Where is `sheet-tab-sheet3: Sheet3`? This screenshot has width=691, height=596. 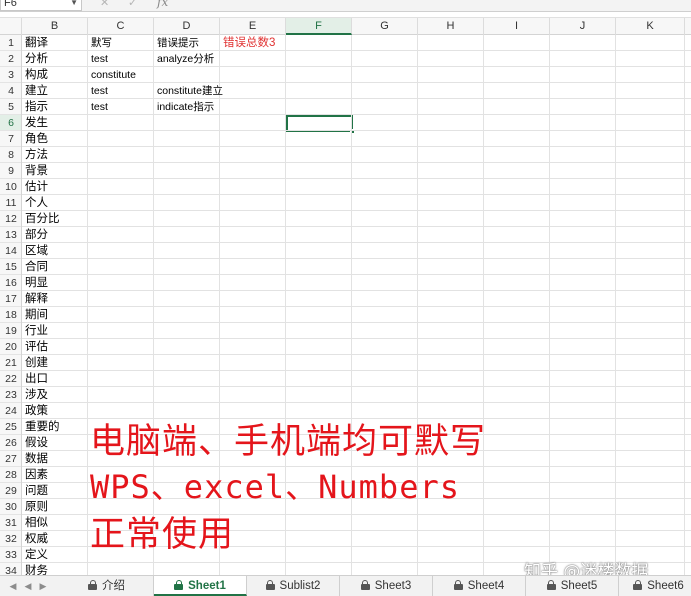
sheet-tab-sheet3: Sheet3 is located at coordinates (386, 586).